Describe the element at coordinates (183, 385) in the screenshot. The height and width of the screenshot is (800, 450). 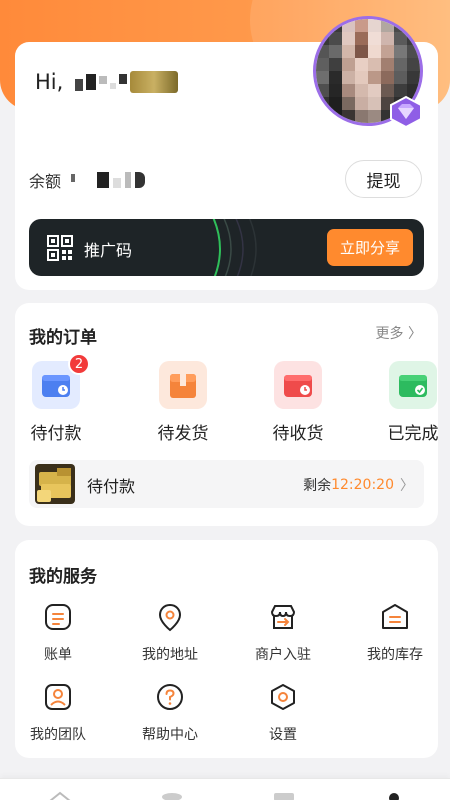
I see `package-icon` at that location.